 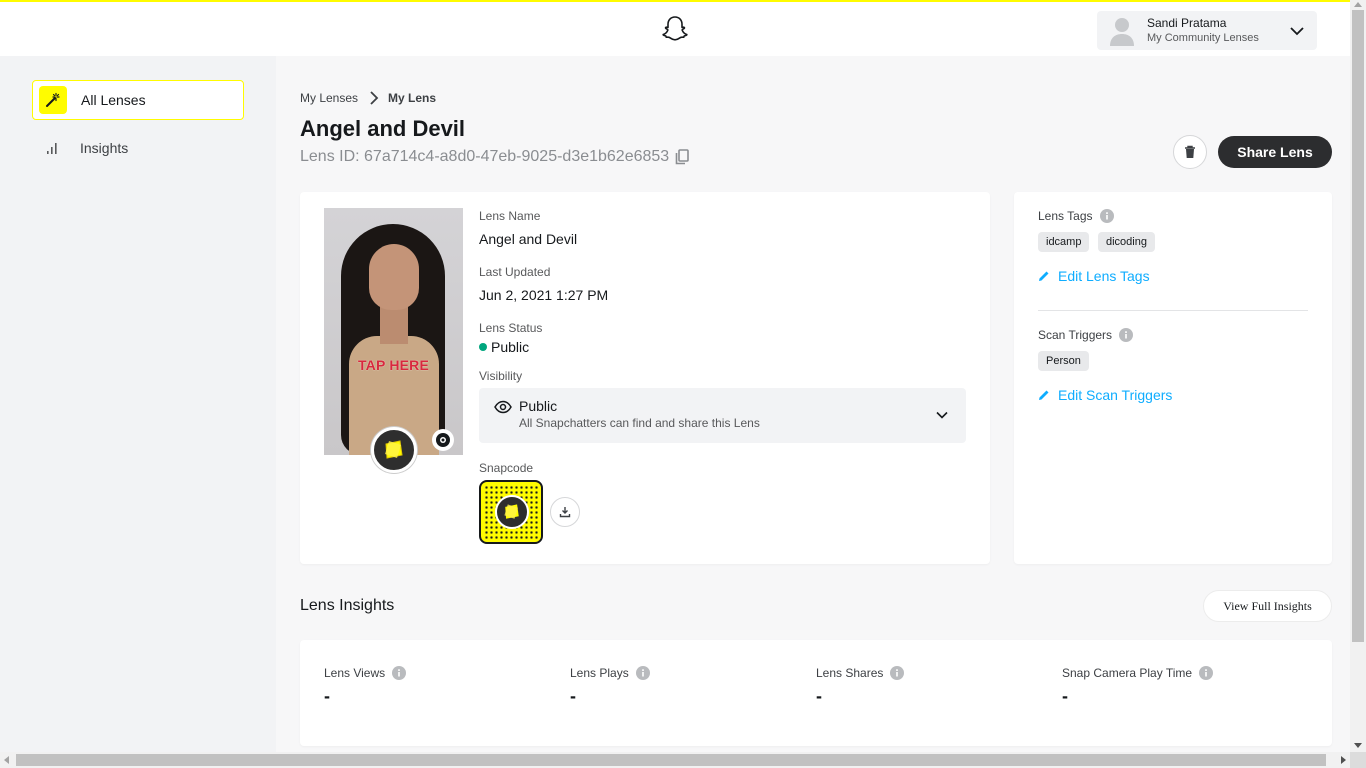 I want to click on visibility-label: Visibility, so click(x=501, y=376).